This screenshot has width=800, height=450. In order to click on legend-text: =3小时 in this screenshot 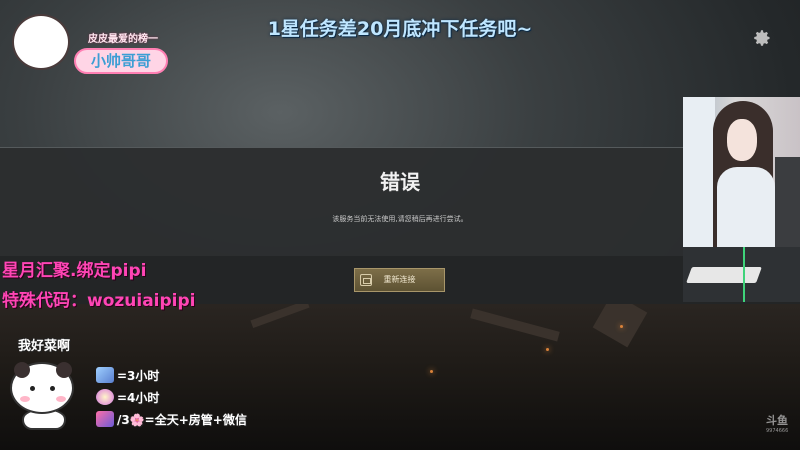, I will do `click(138, 375)`.